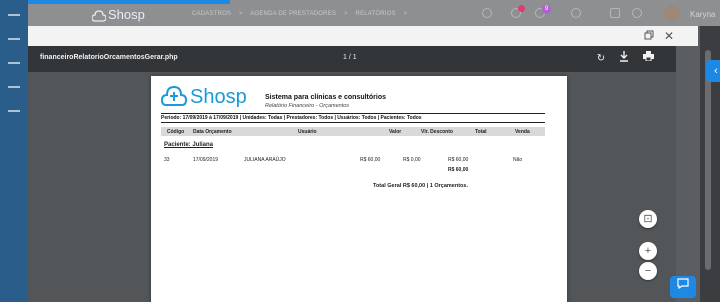  What do you see at coordinates (683, 287) in the screenshot?
I see `support-chat-icon` at bounding box center [683, 287].